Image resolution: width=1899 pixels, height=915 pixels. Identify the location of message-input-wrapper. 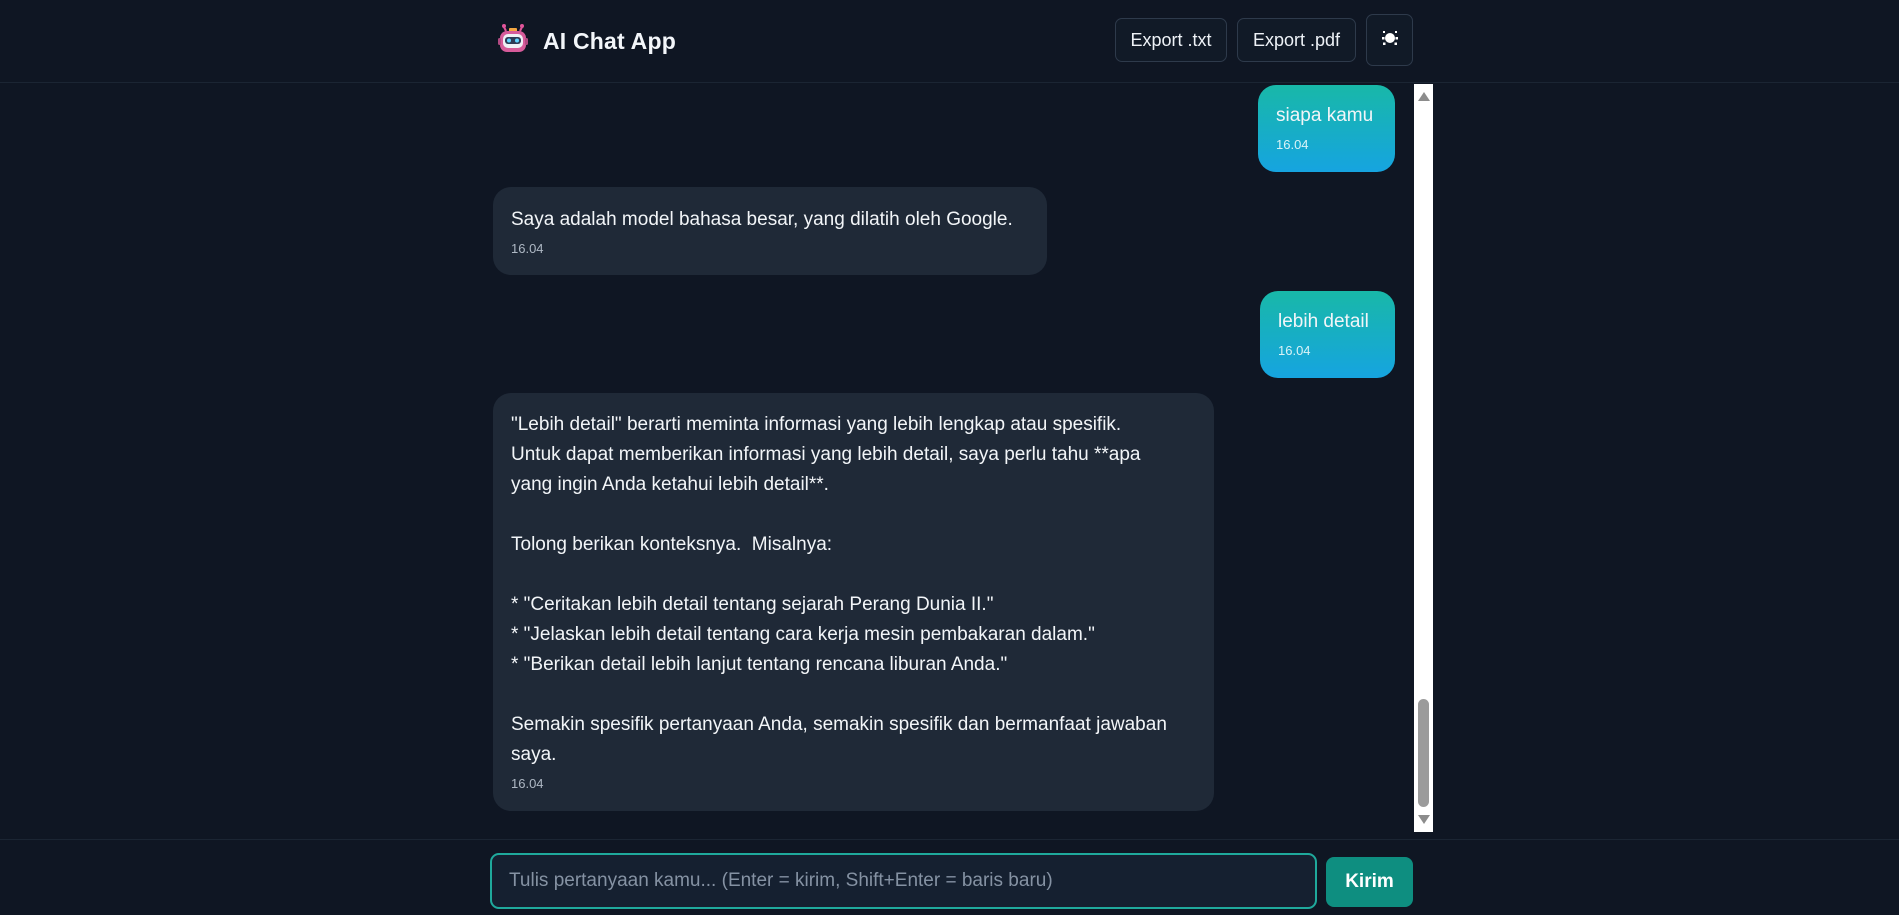
(903, 881).